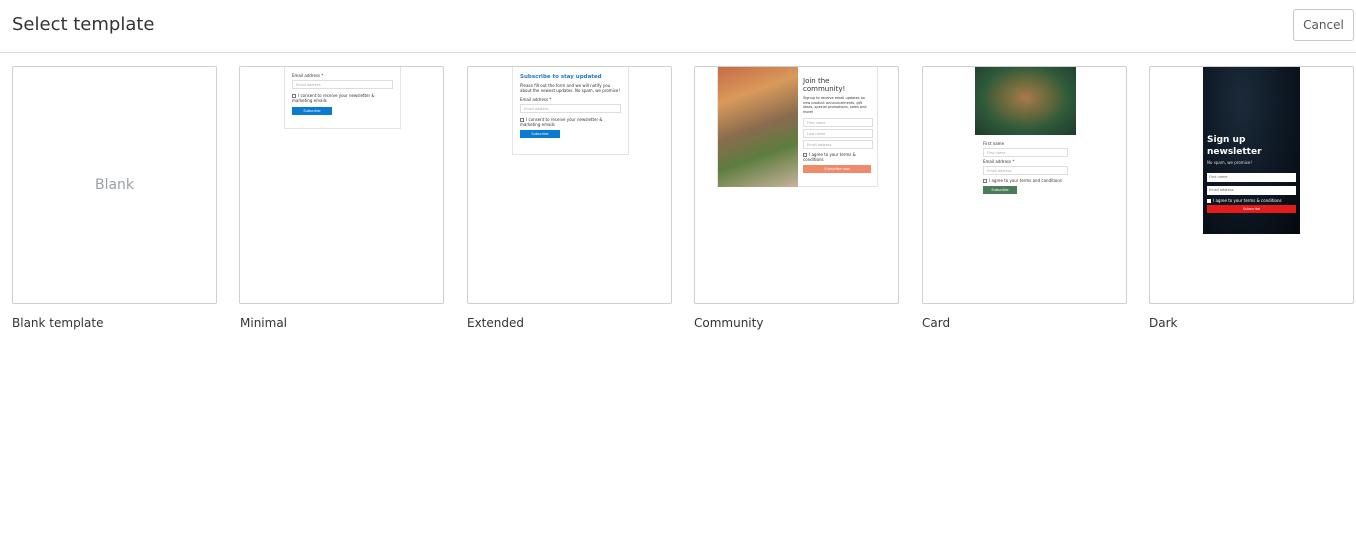 The image size is (1356, 542). Describe the element at coordinates (838, 133) in the screenshot. I see `preview-last-name-input: Last name` at that location.